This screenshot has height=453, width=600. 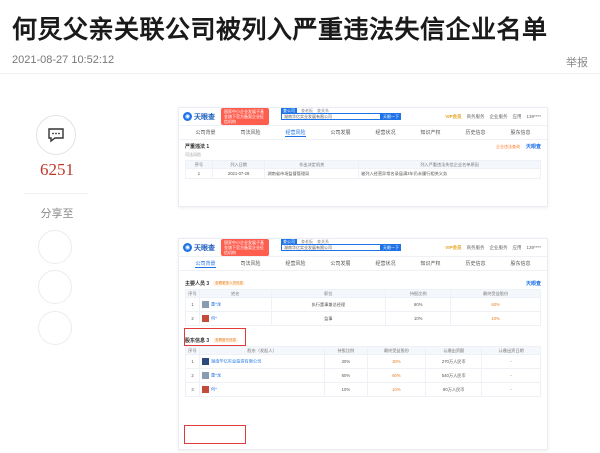 I want to click on col-reason: 列入严重违法失信企业名单原因, so click(x=449, y=164).